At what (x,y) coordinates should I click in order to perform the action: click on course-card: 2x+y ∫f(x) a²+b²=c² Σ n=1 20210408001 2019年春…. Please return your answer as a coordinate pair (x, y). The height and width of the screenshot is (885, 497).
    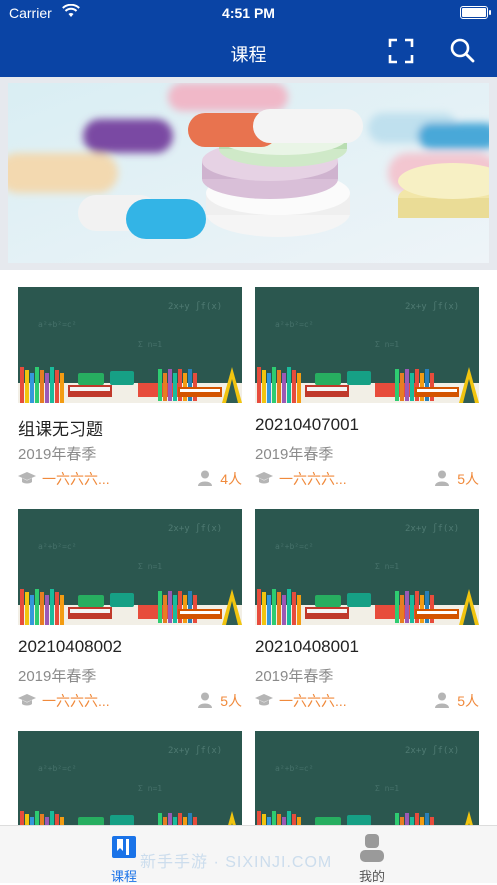
    Looking at the image, I should click on (367, 609).